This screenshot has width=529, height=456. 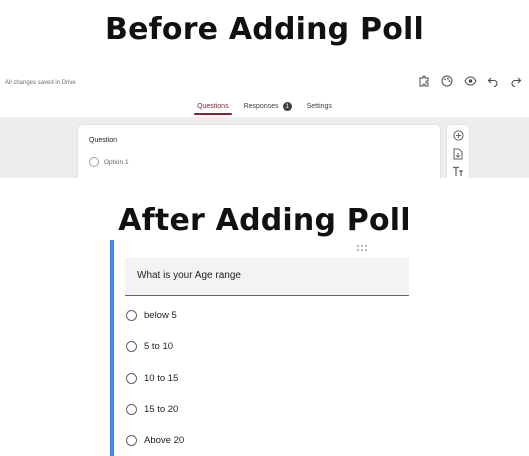 I want to click on undo-icon, so click(x=493, y=81).